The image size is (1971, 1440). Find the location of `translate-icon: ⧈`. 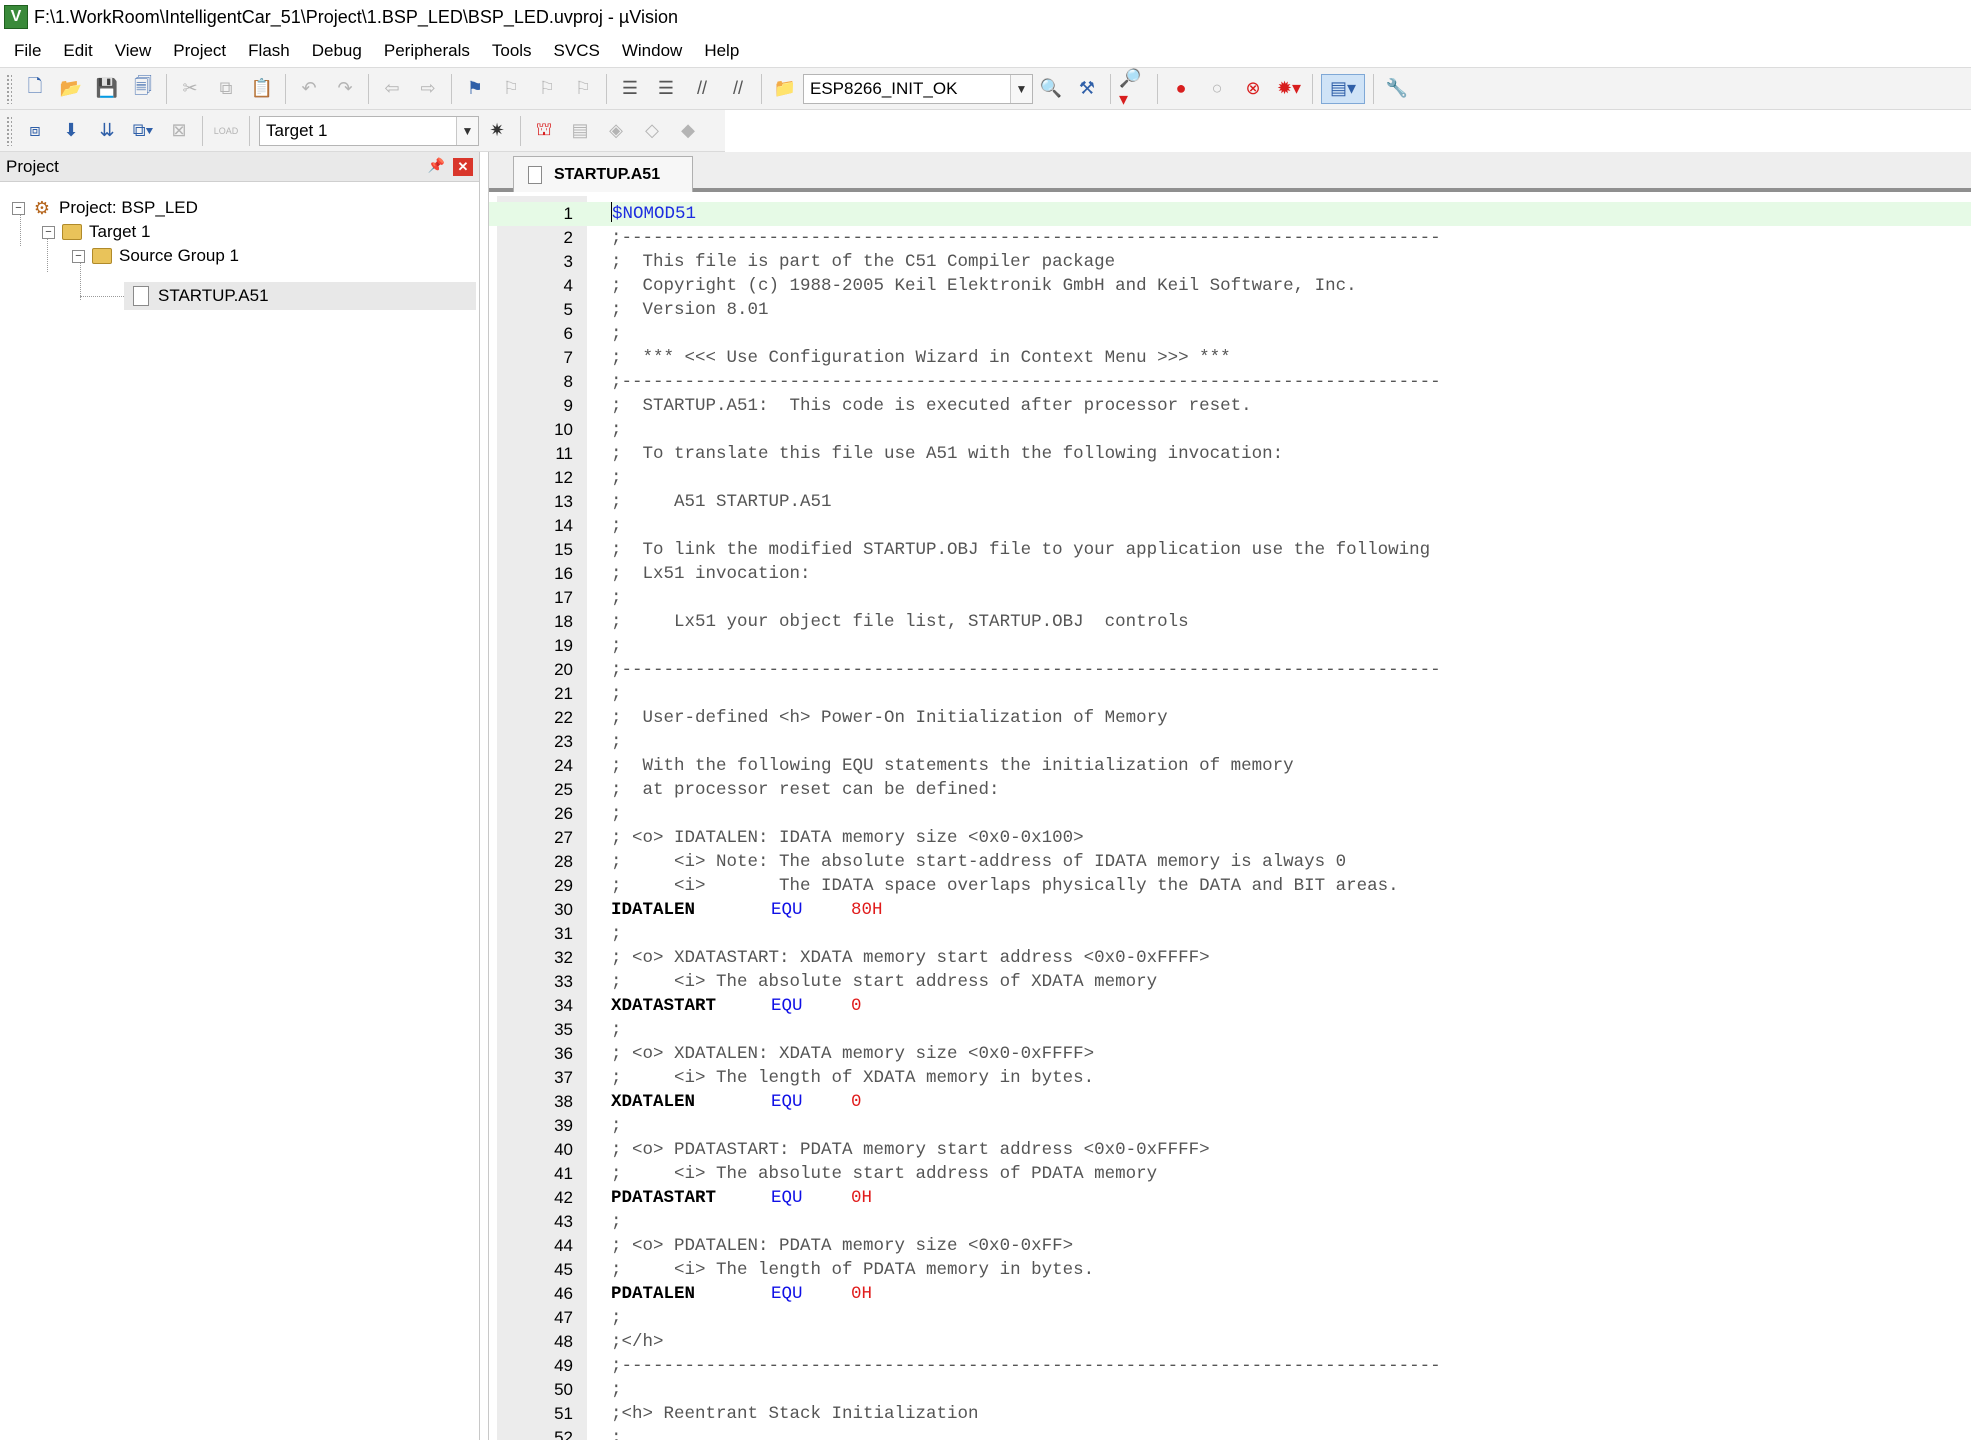

translate-icon: ⧈ is located at coordinates (35, 131).